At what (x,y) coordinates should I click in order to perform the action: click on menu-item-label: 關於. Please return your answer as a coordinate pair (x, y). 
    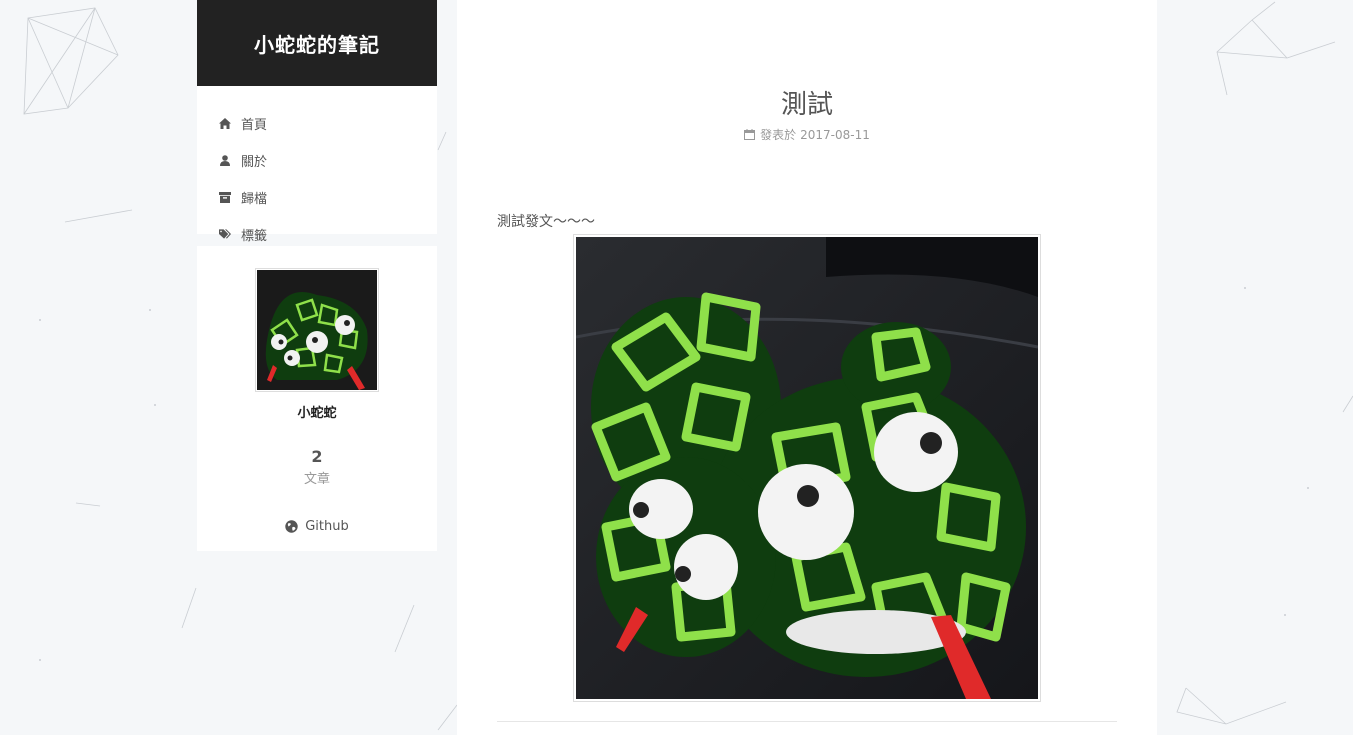
    Looking at the image, I should click on (254, 162).